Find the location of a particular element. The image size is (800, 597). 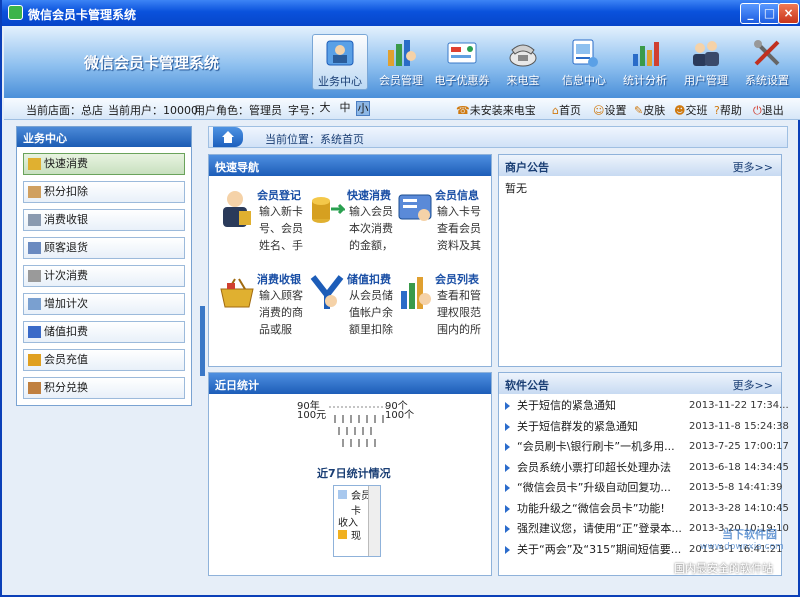

link-help: ?帮助 is located at coordinates (728, 110).